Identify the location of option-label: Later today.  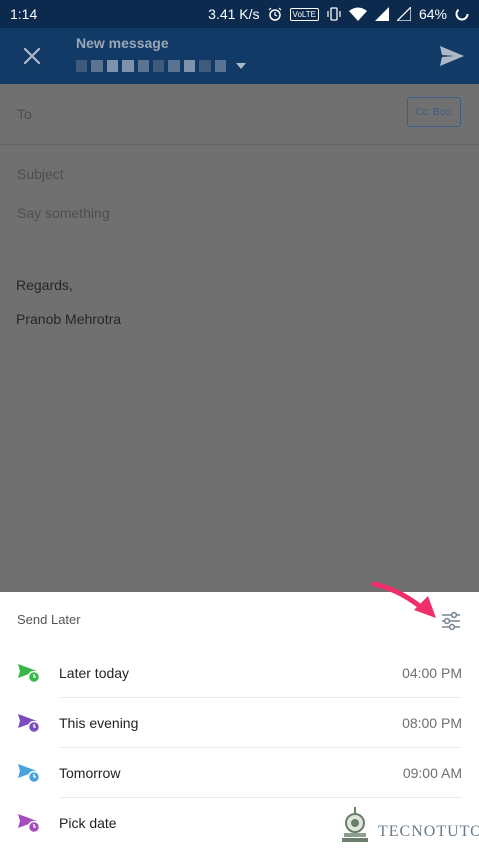
(94, 673).